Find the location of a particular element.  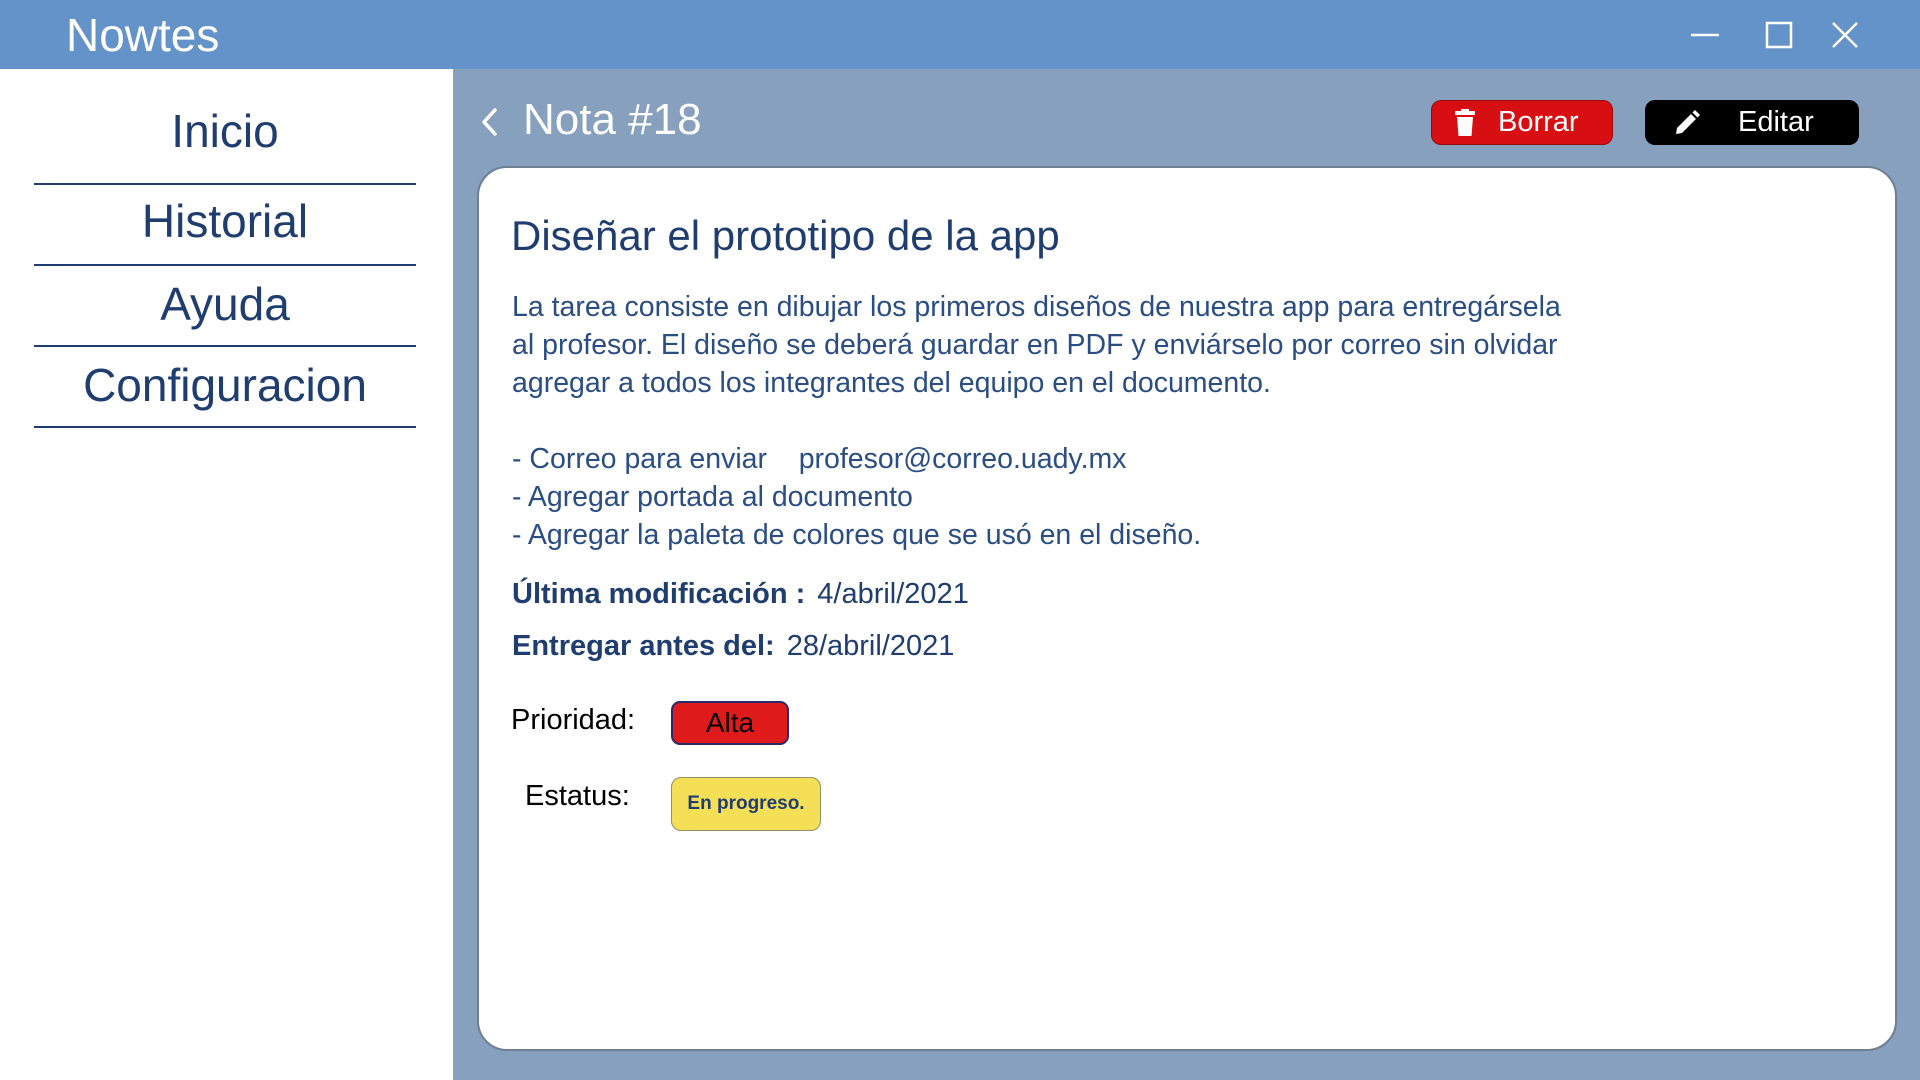

back-button is located at coordinates (490, 122).